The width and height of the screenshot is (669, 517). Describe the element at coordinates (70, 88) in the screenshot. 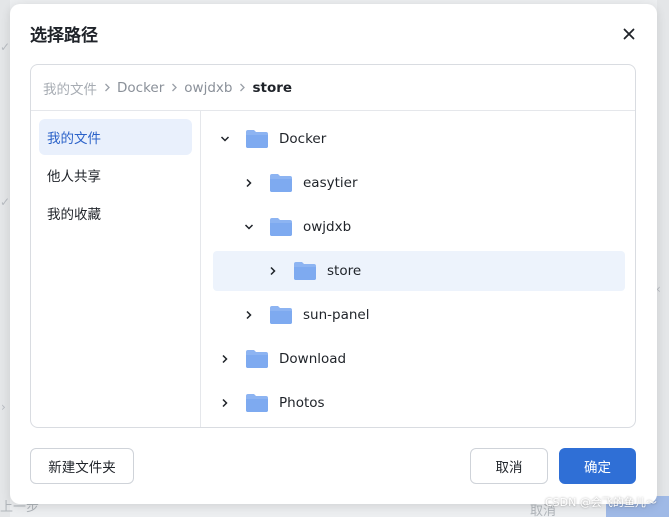

I see `breadcrumb-my-files: 我的文件` at that location.